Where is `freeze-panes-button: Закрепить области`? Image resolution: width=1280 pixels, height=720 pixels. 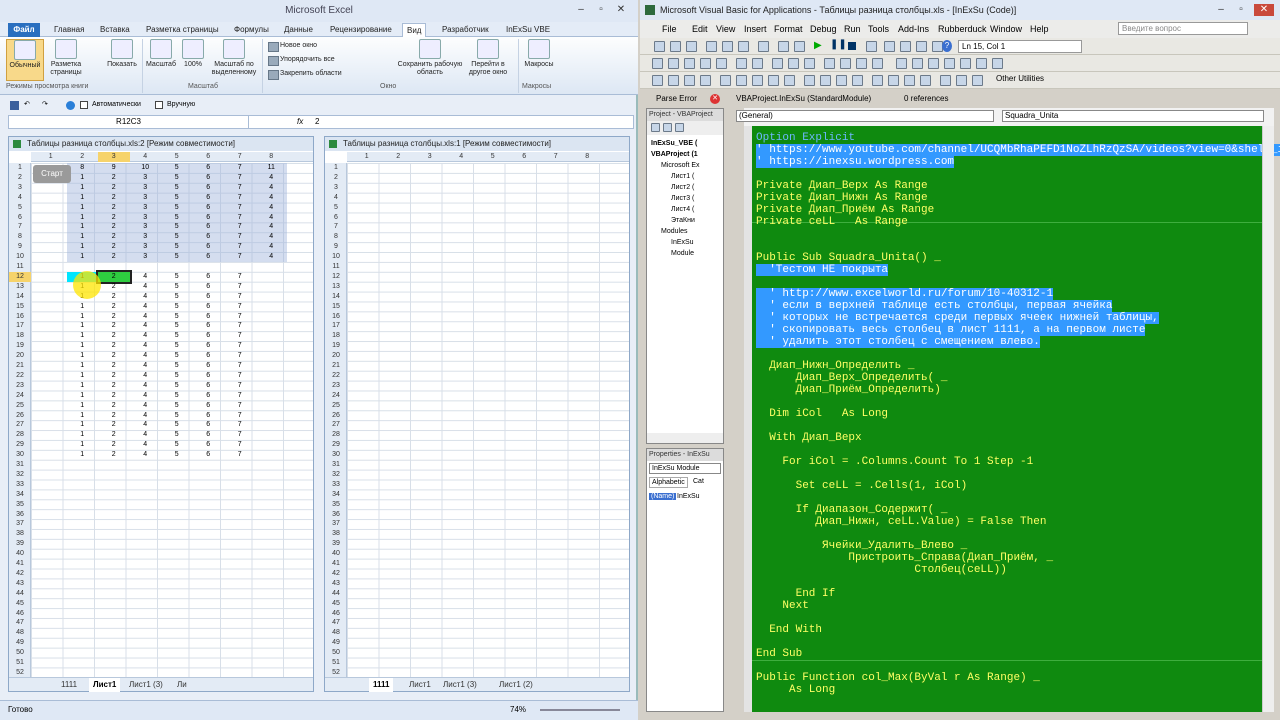 freeze-panes-button: Закрепить области is located at coordinates (305, 74).